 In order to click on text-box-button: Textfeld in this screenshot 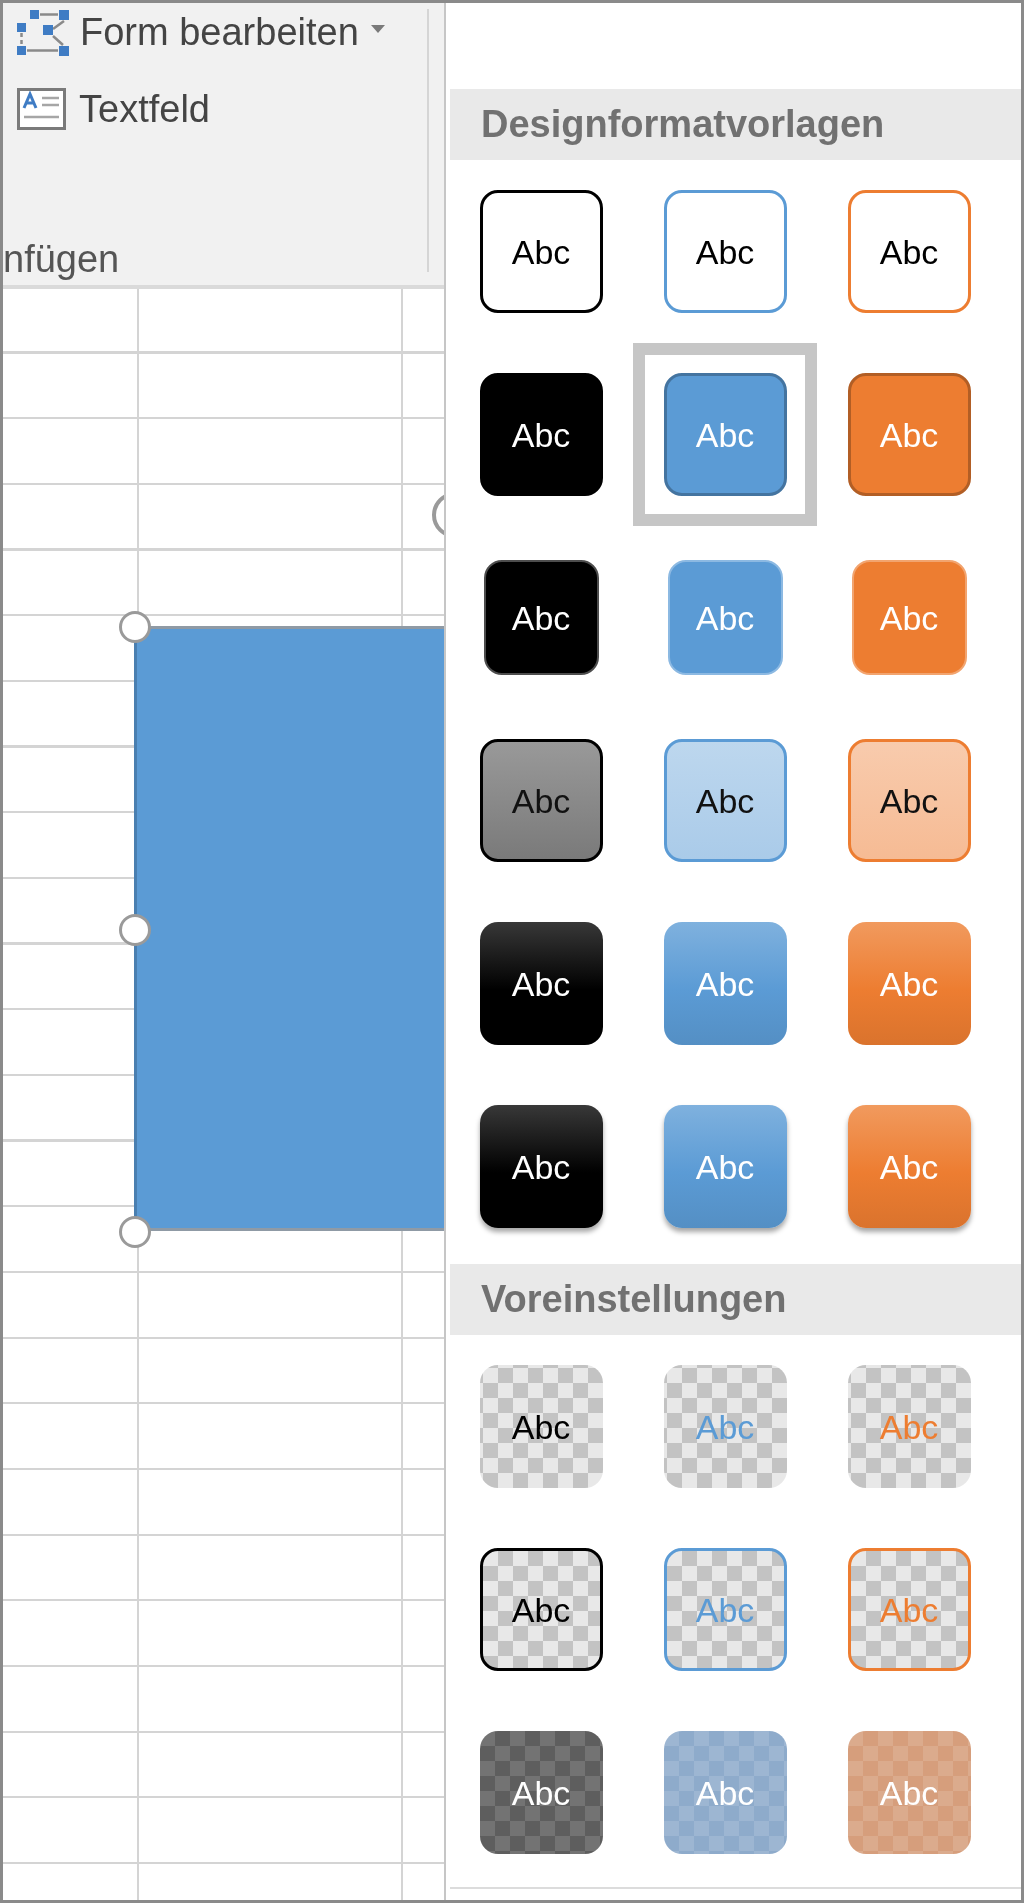, I will do `click(113, 109)`.